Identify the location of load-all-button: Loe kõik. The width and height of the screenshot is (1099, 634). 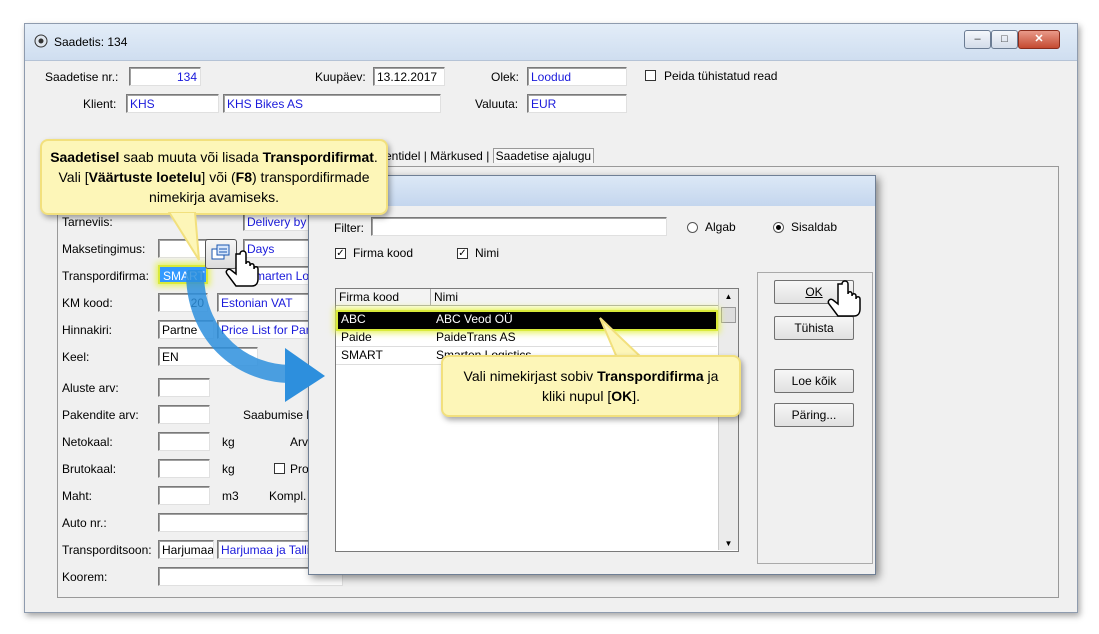
(814, 381).